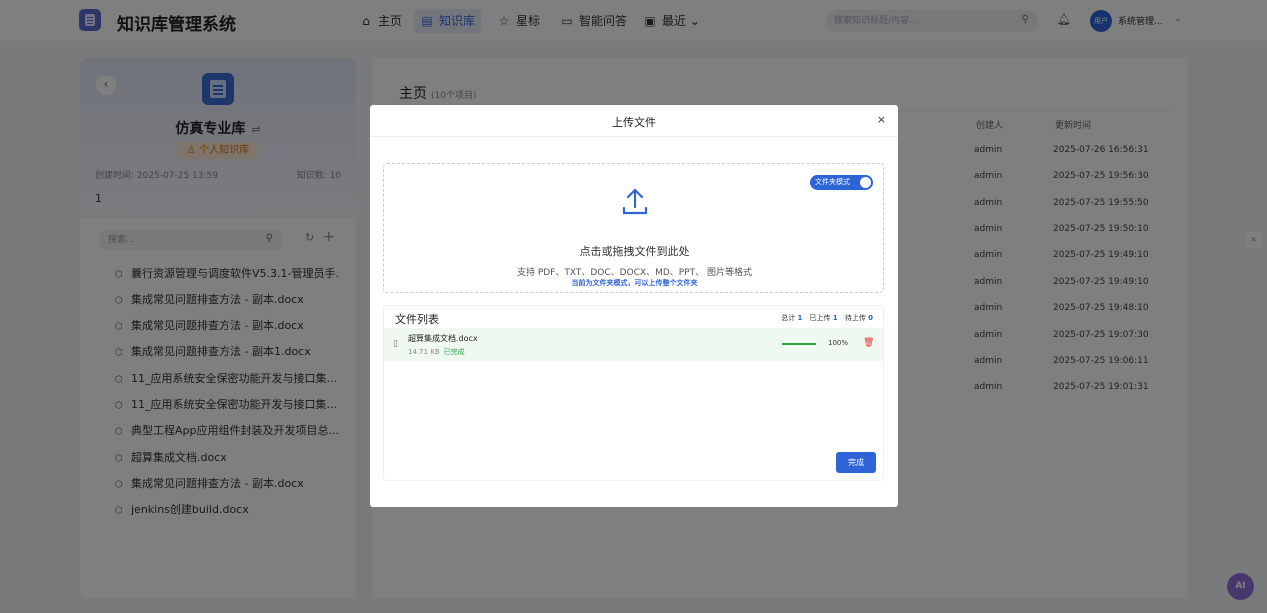 The height and width of the screenshot is (613, 1267). What do you see at coordinates (424, 352) in the screenshot?
I see `upload-file-size: 14.71 KB` at bounding box center [424, 352].